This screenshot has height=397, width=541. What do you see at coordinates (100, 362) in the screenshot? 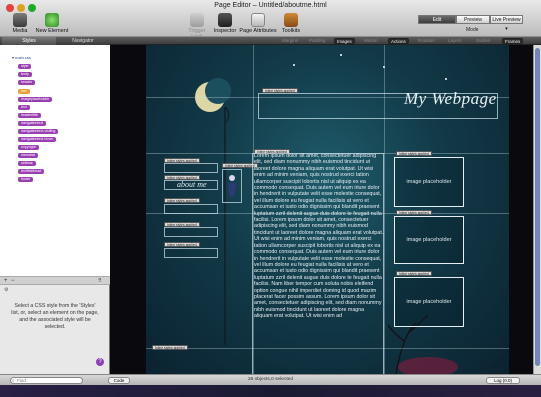
I see `help-icon: ?` at bounding box center [100, 362].